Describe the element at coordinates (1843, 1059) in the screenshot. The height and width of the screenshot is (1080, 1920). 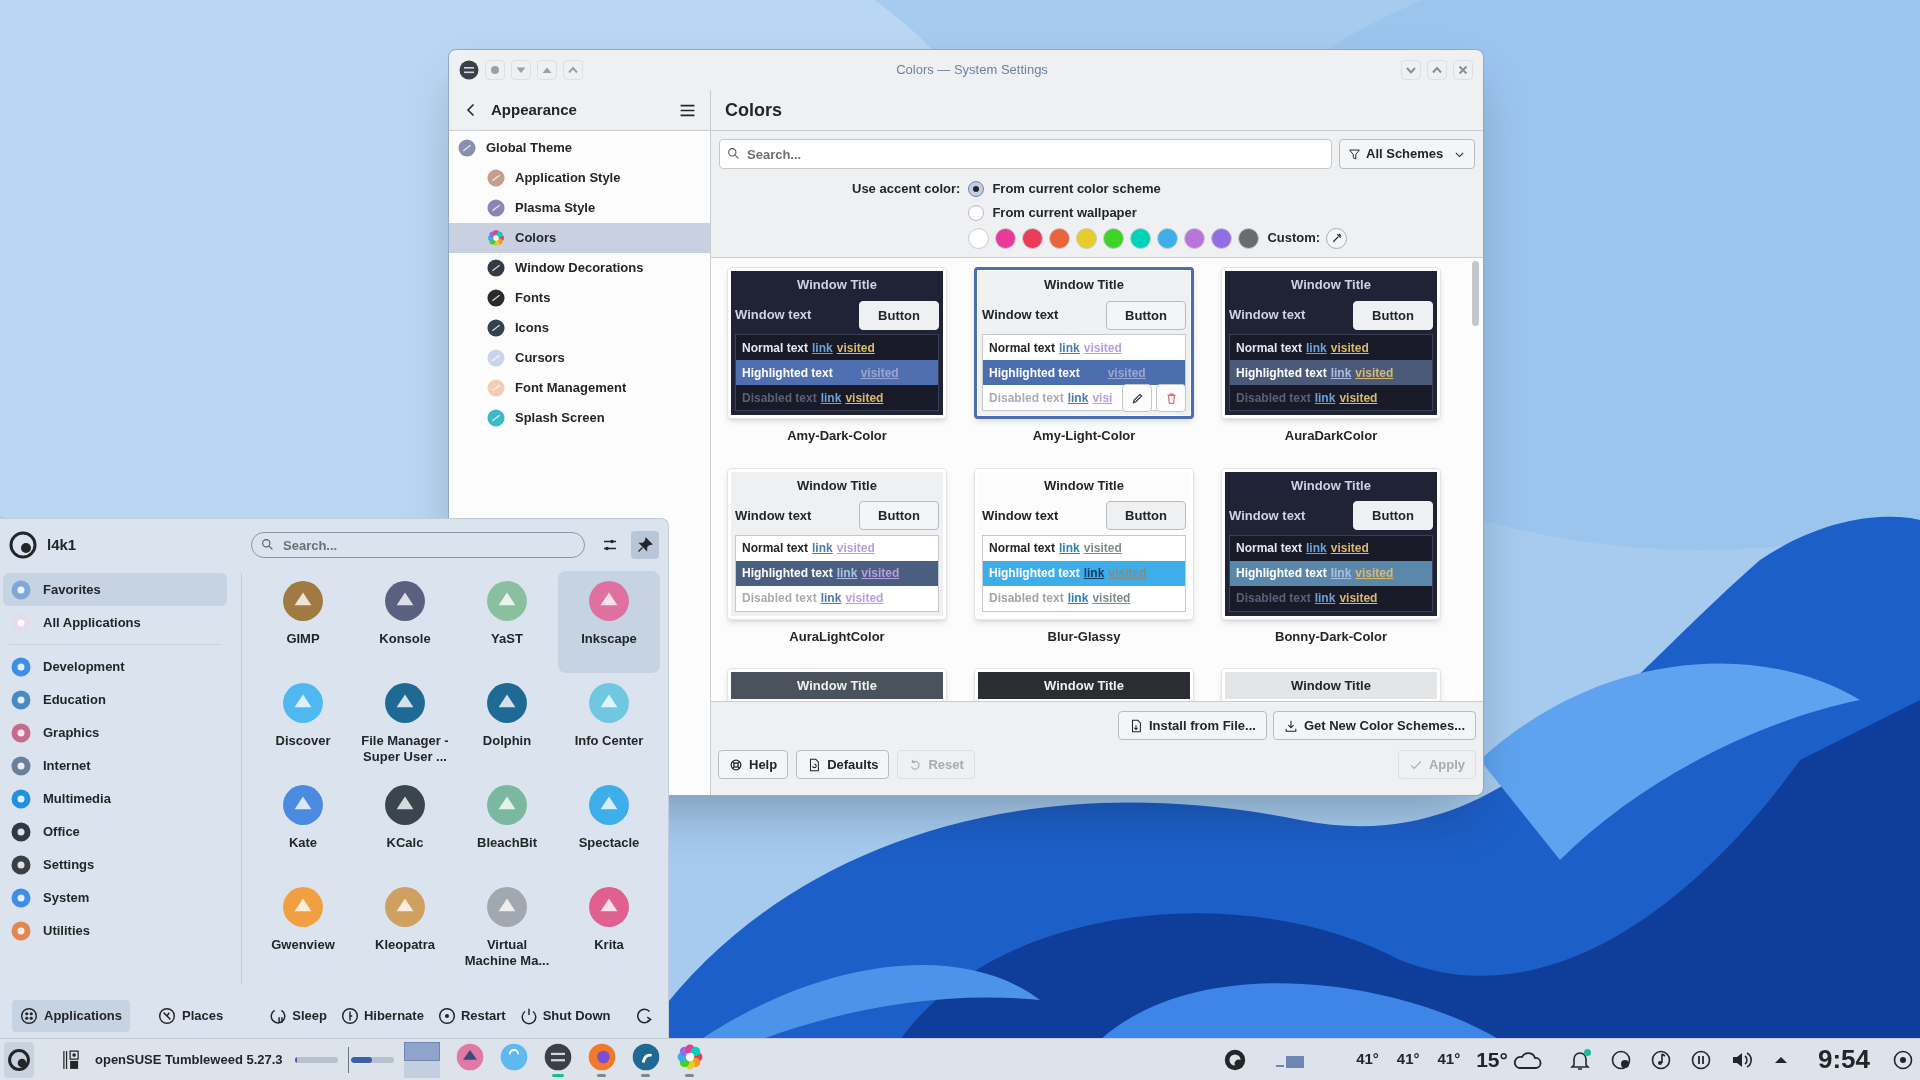
I see `clock: 9:54` at that location.